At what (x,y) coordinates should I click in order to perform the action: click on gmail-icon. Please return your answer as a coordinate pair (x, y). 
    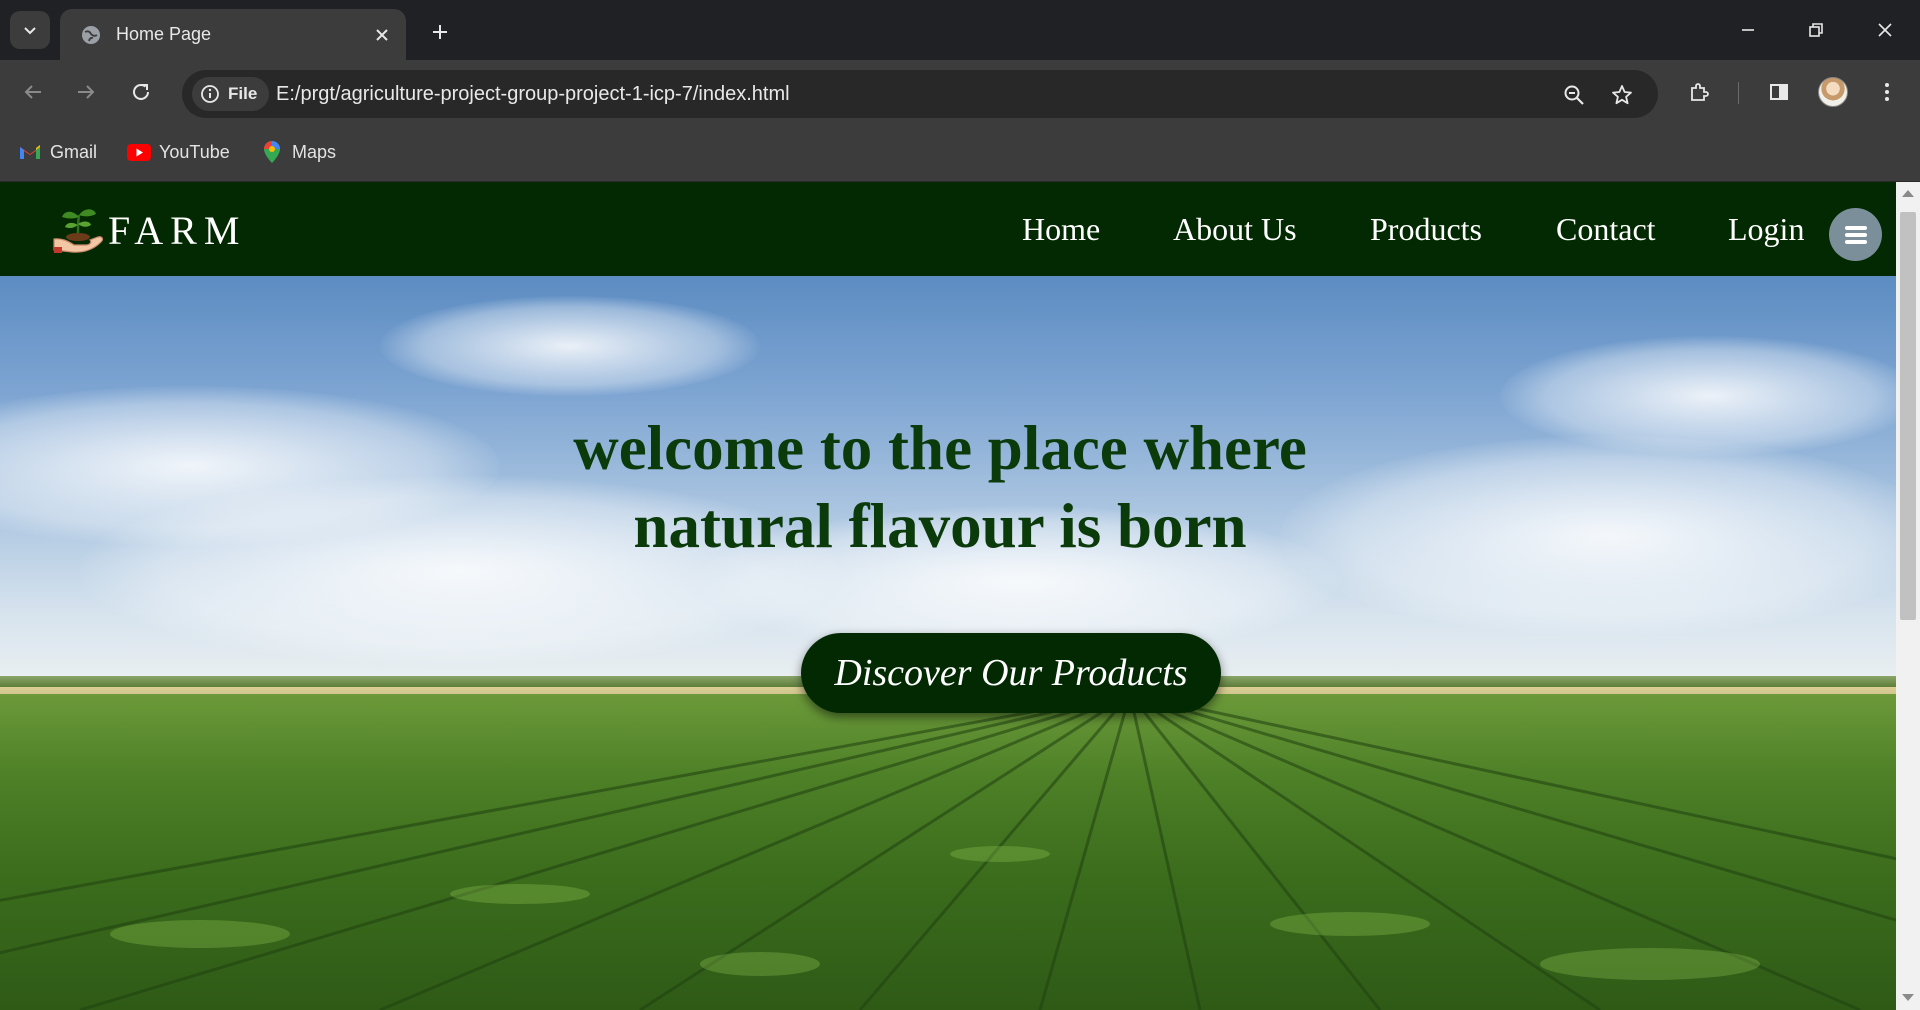
    Looking at the image, I should click on (30, 152).